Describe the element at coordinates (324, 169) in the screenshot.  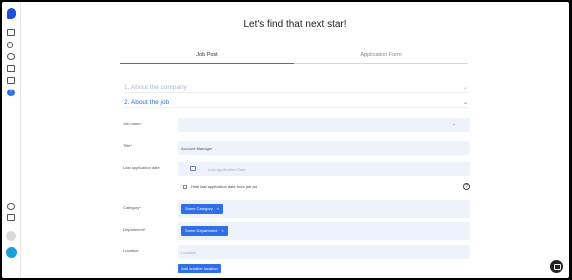
I see `last-application-date-input: Last Application Date` at that location.